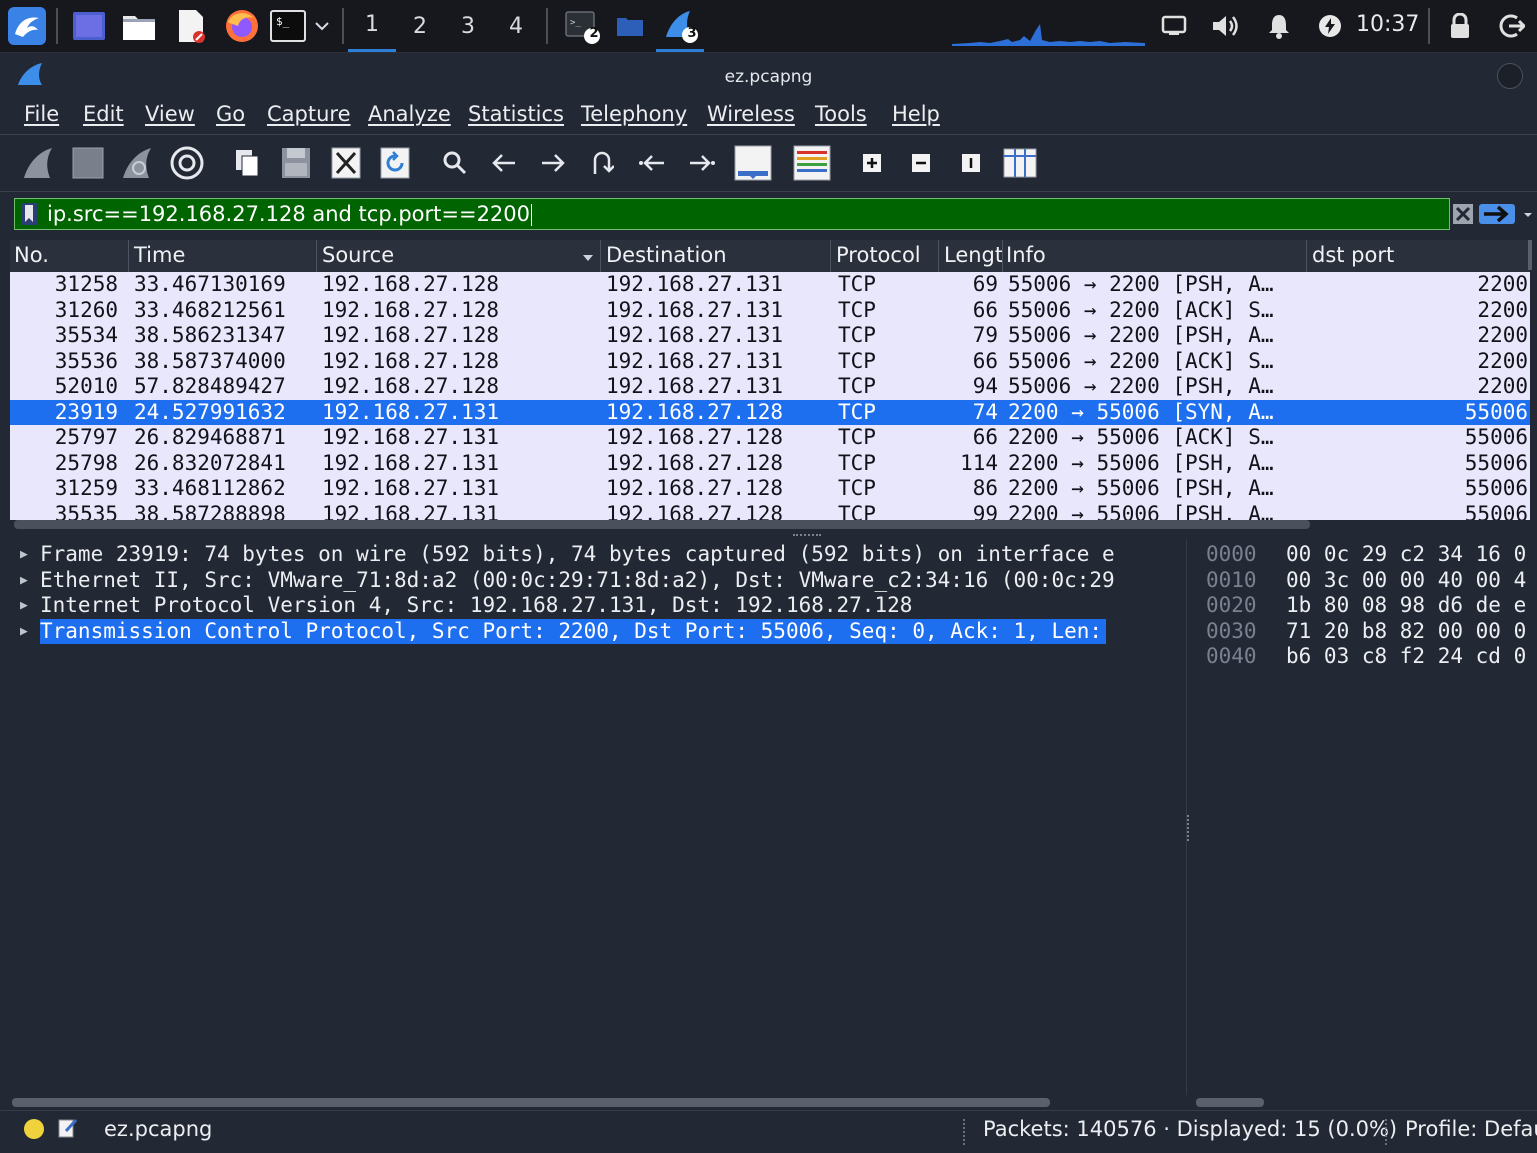 This screenshot has height=1153, width=1537. Describe the element at coordinates (630, 26) in the screenshot. I see `folder-window-button` at that location.